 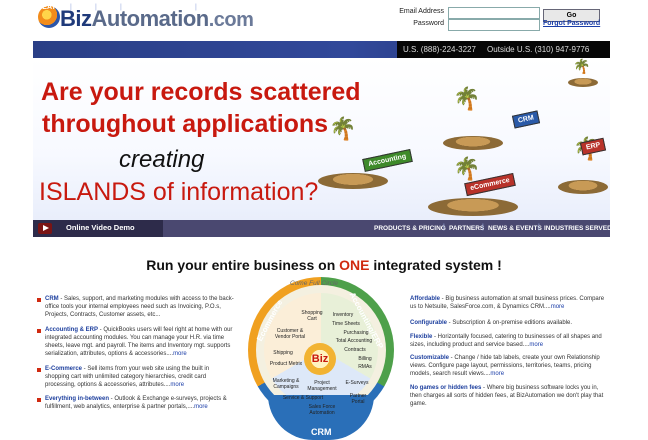 I want to click on feature-title: Customizable, so click(x=430, y=358).